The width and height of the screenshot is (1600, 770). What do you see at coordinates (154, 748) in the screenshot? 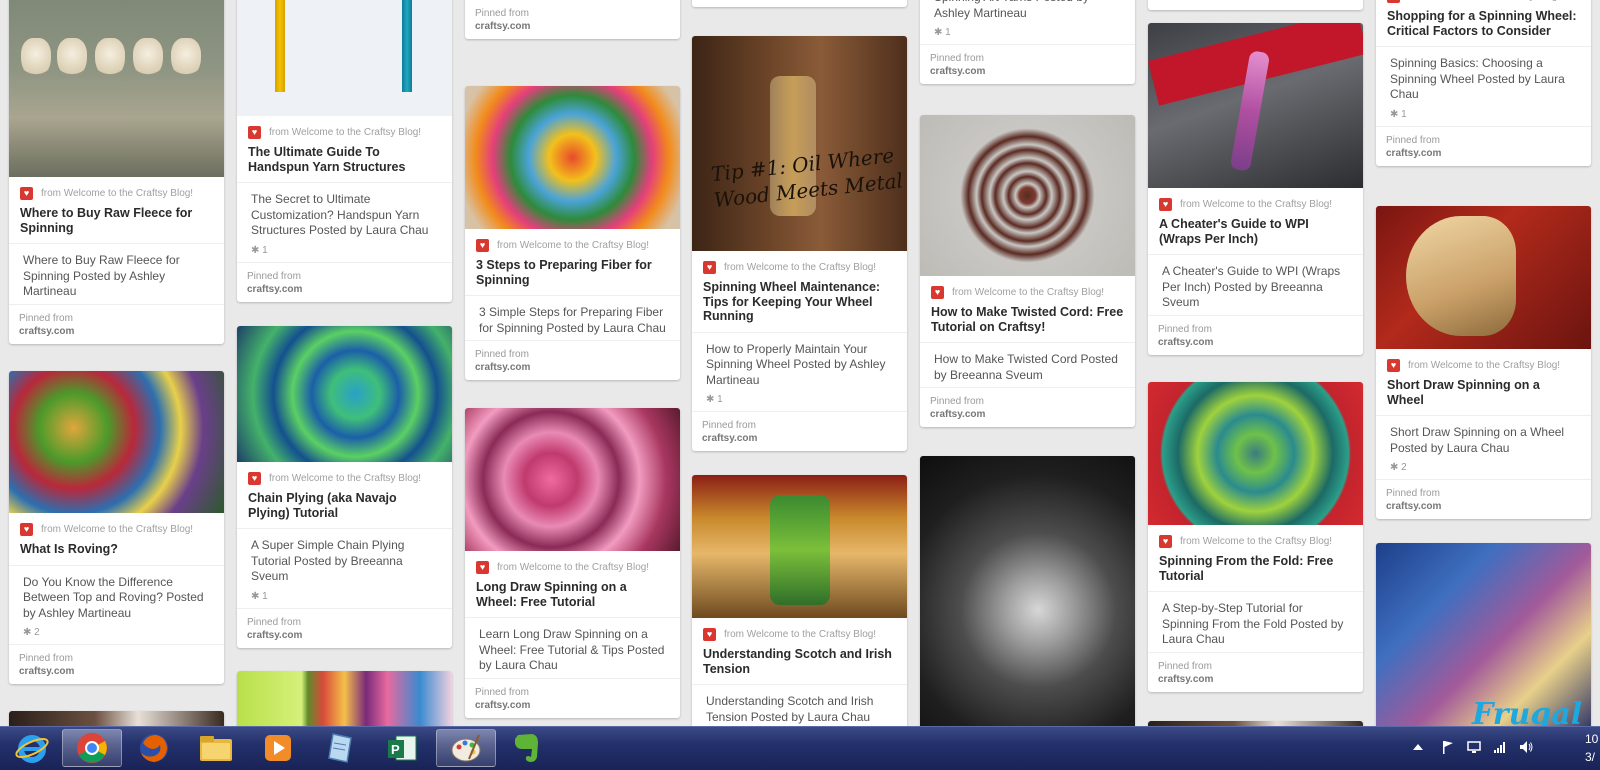
I see `firefox-button` at bounding box center [154, 748].